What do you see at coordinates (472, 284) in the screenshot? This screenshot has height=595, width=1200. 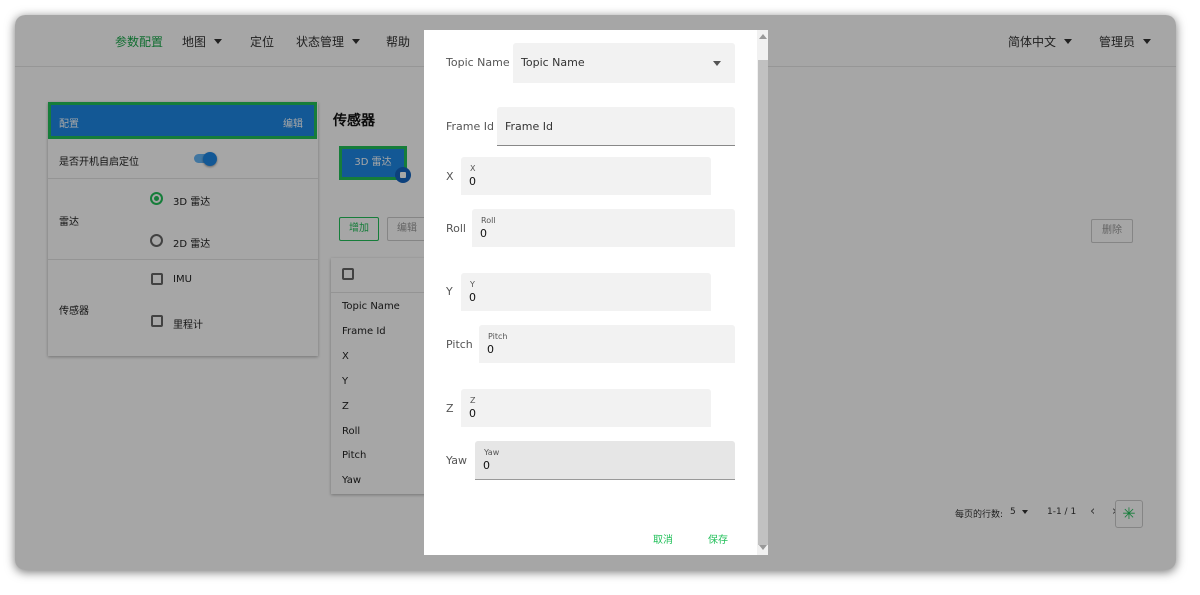 I see `y-floating-label: Y` at bounding box center [472, 284].